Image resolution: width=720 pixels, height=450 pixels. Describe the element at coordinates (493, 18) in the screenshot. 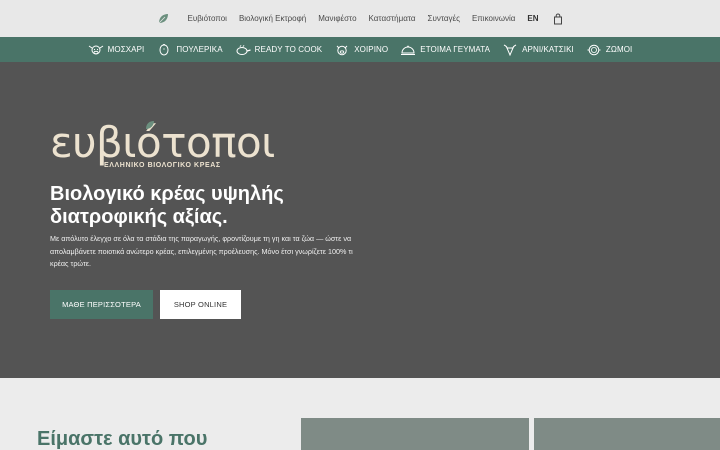

I see `nav-link-contact: Επικοινωνία` at that location.